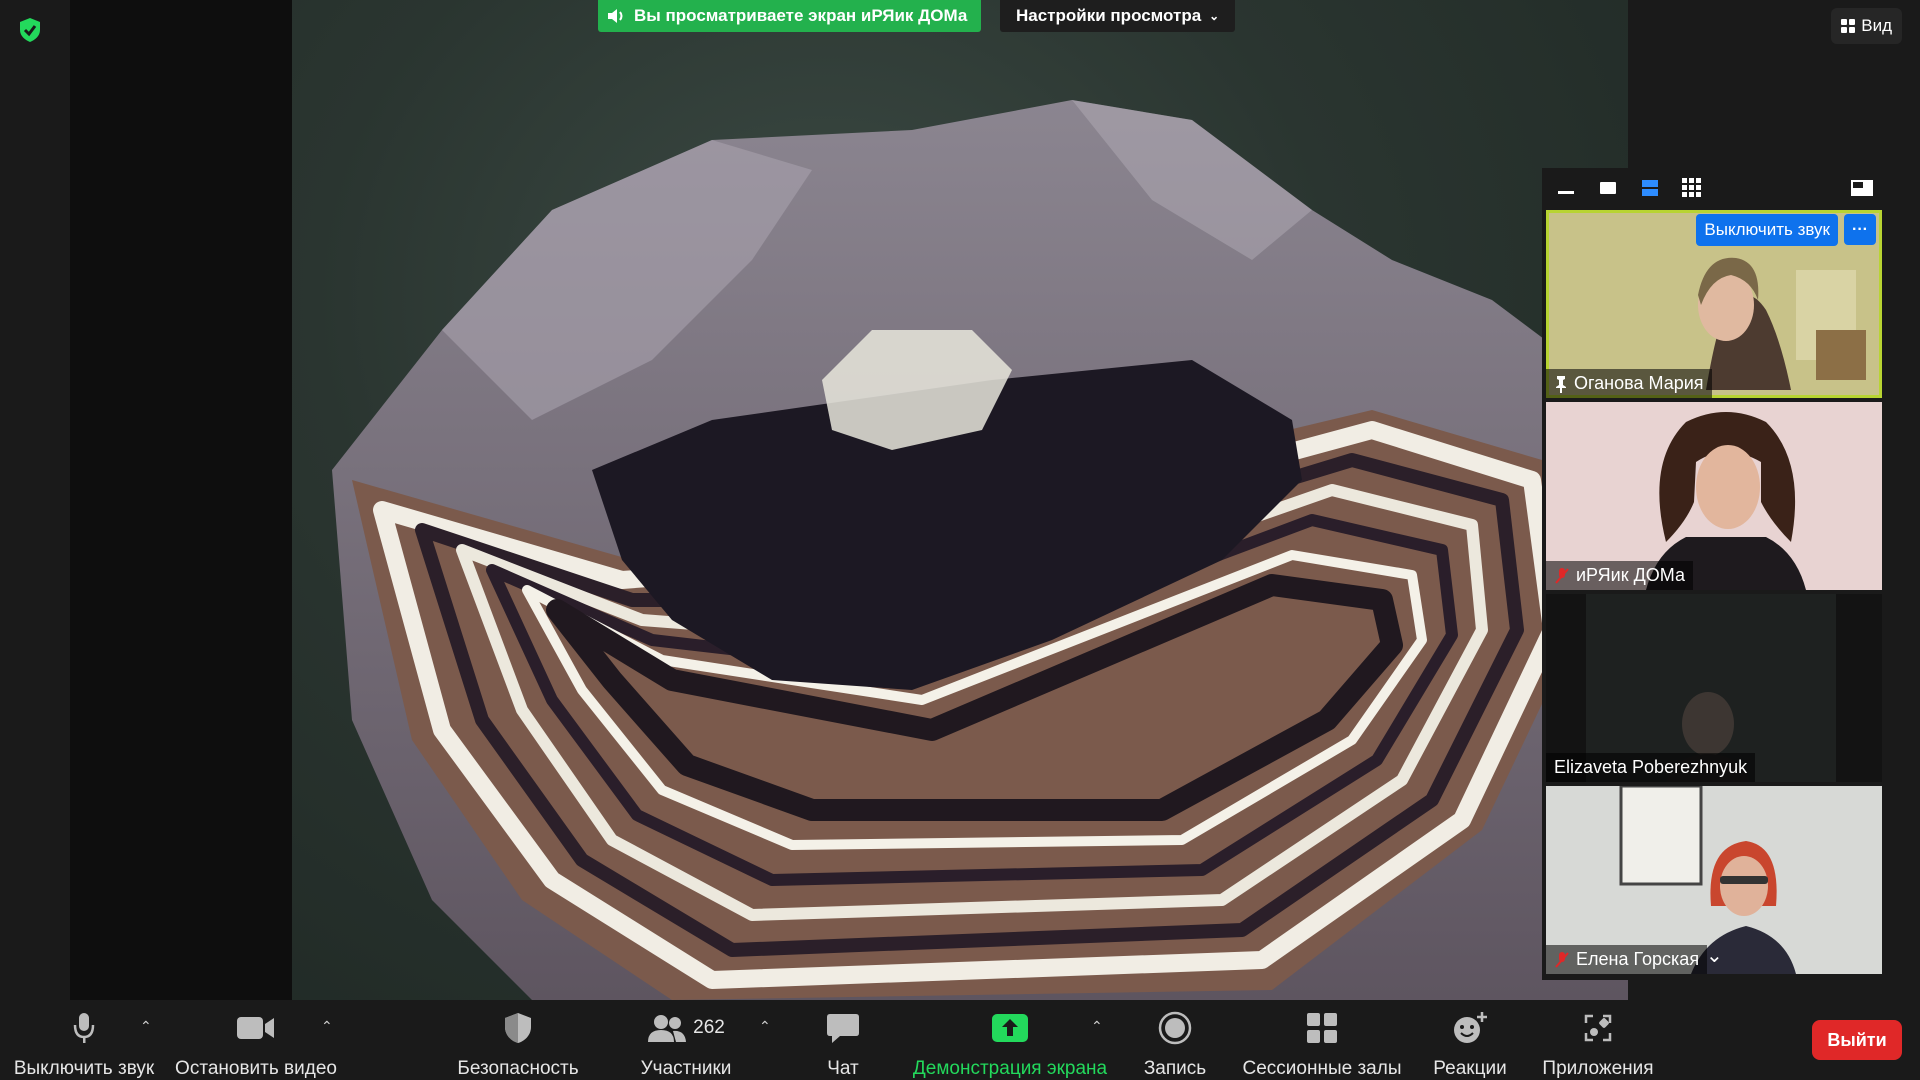 The image size is (1920, 1080). I want to click on record-button: Запись, so click(1175, 1040).